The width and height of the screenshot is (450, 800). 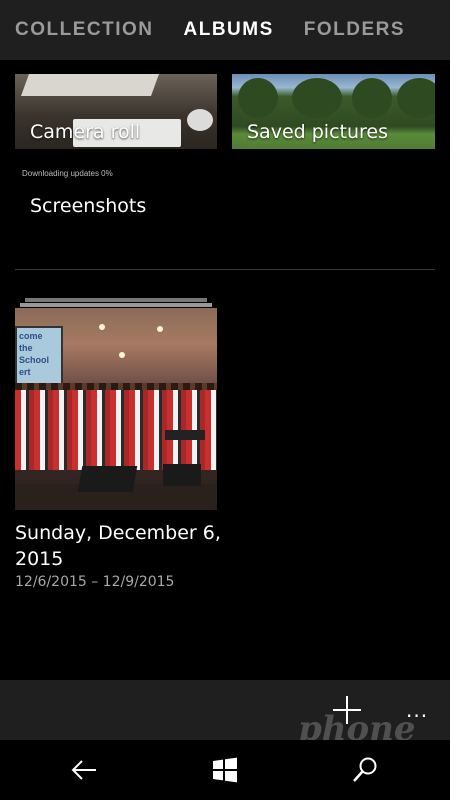 I want to click on search-icon, so click(x=365, y=770).